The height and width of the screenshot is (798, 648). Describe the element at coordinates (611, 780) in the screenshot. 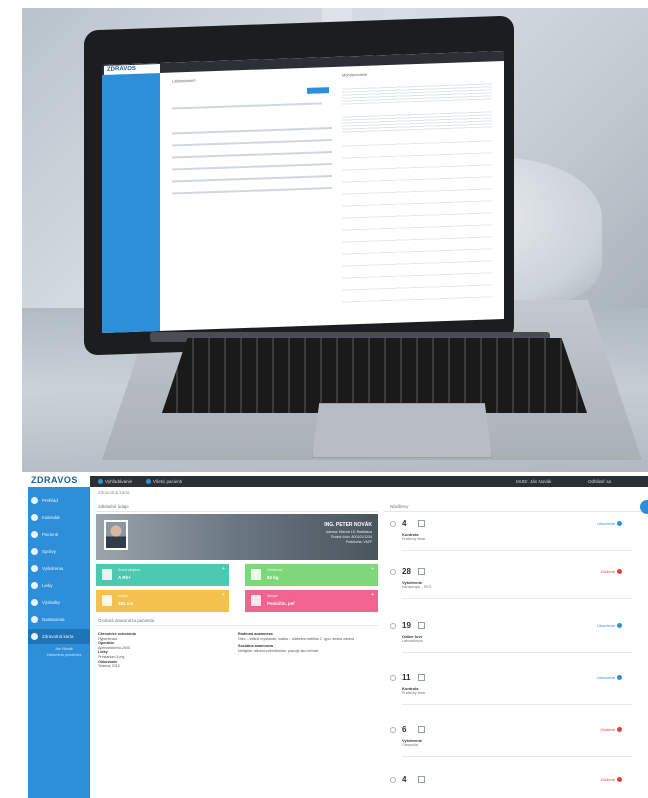

I see `visit-status: Zrušené` at that location.